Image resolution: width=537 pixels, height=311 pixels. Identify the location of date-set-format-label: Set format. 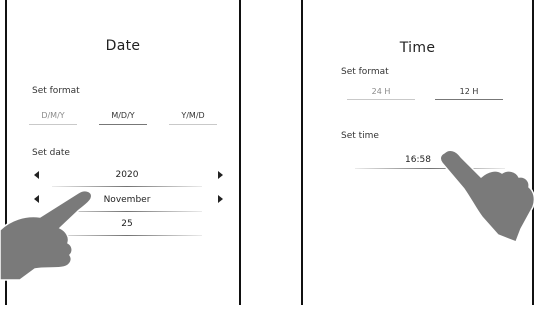
(56, 91).